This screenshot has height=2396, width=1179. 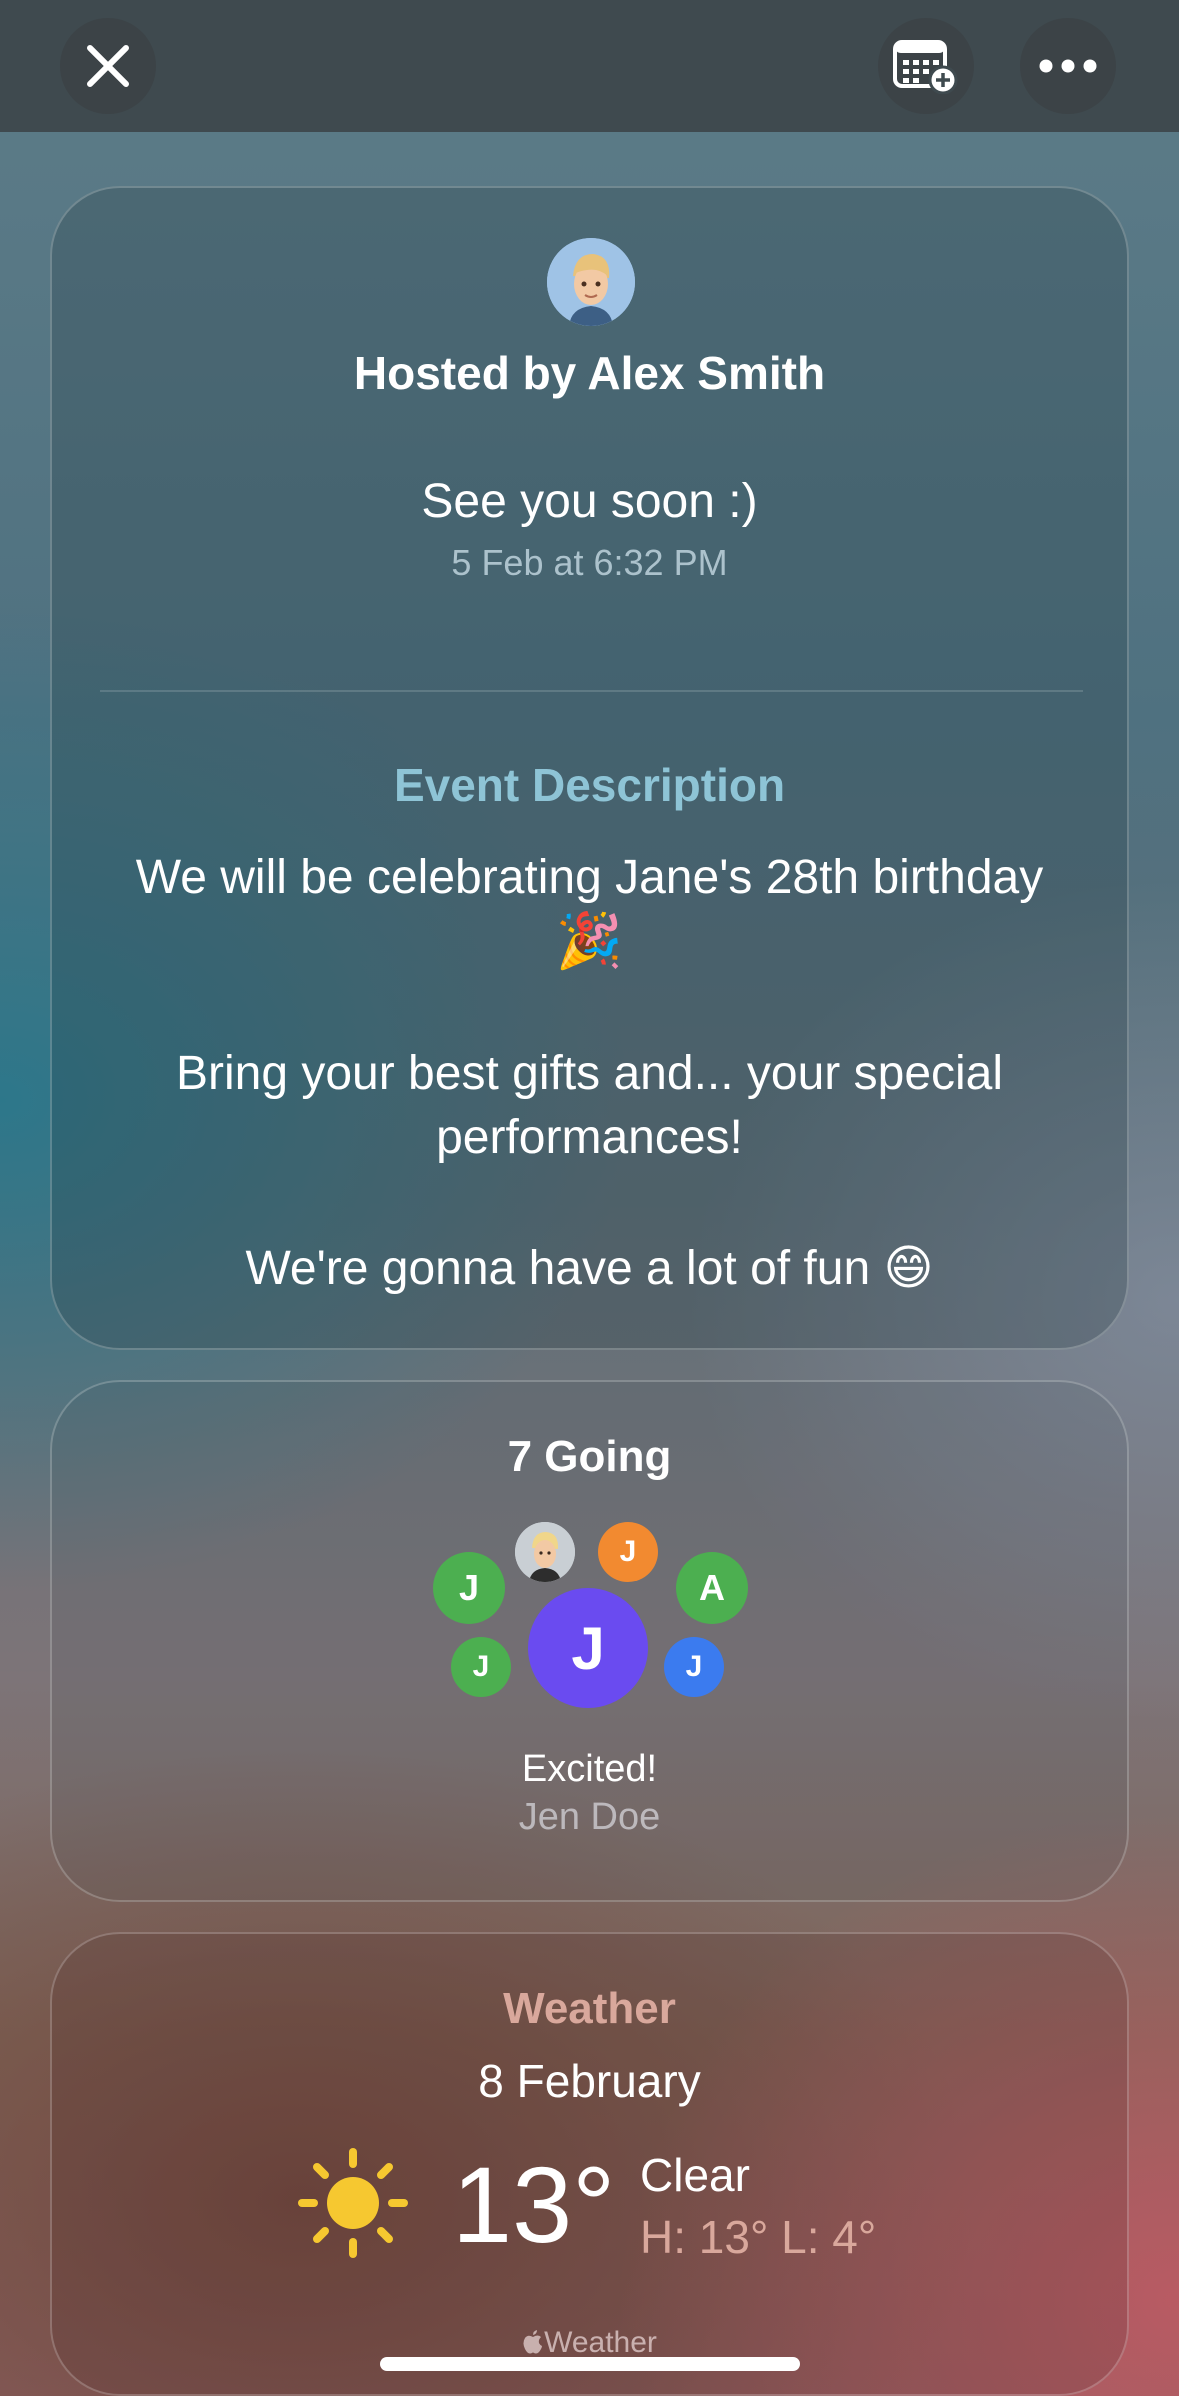 What do you see at coordinates (712, 1588) in the screenshot?
I see `attendee-avatar: A` at bounding box center [712, 1588].